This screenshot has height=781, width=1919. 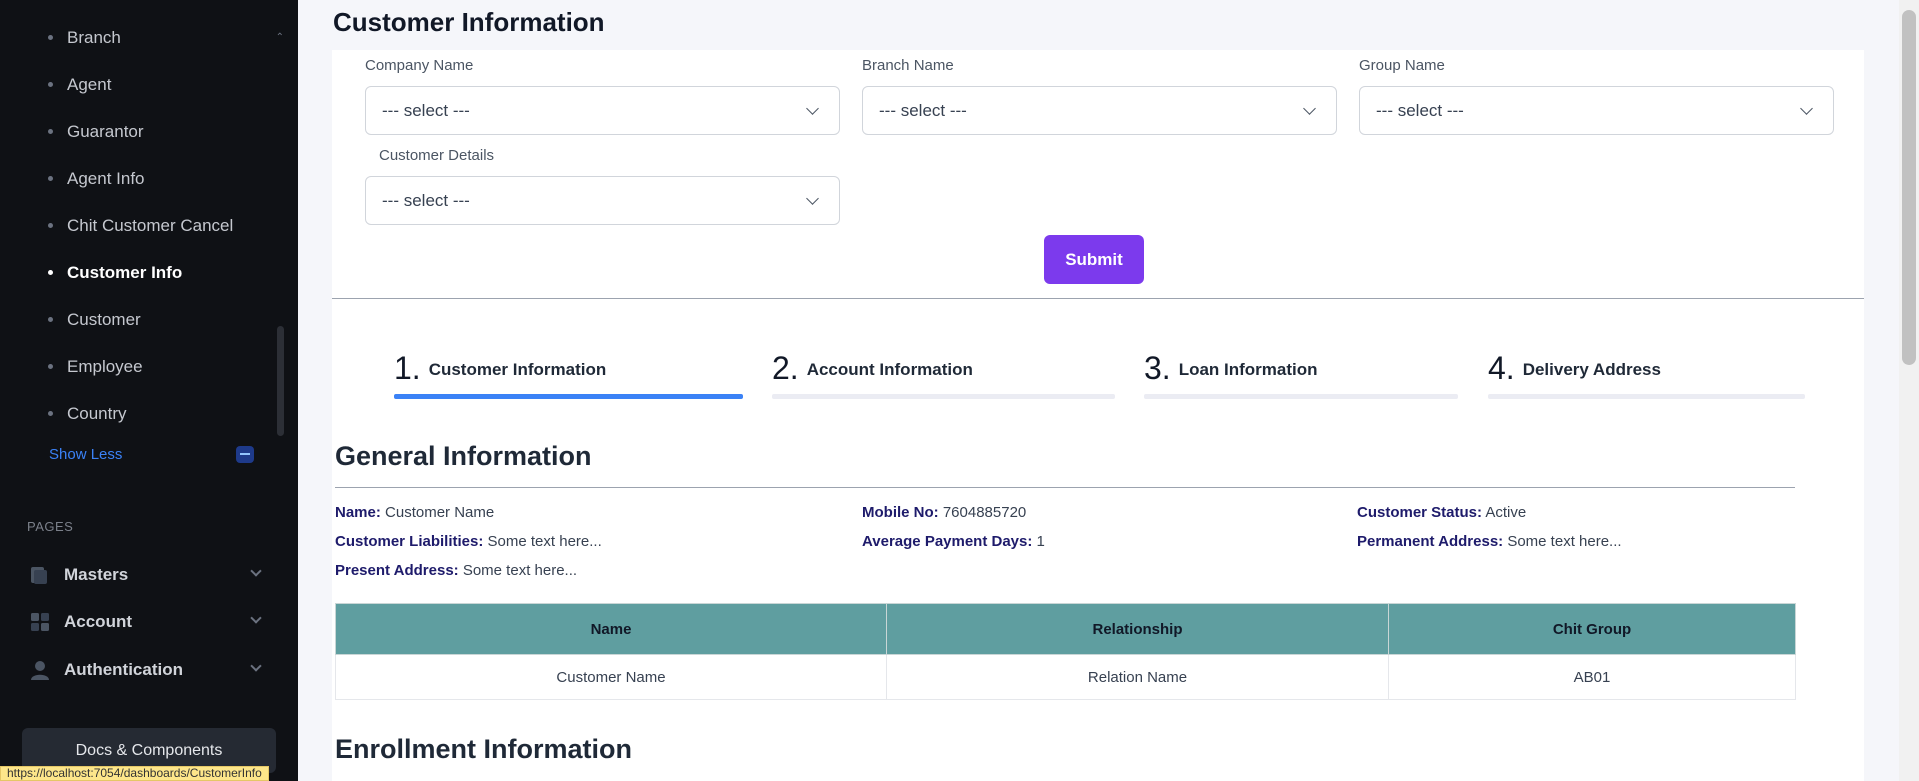 What do you see at coordinates (40, 670) in the screenshot?
I see `user-icon` at bounding box center [40, 670].